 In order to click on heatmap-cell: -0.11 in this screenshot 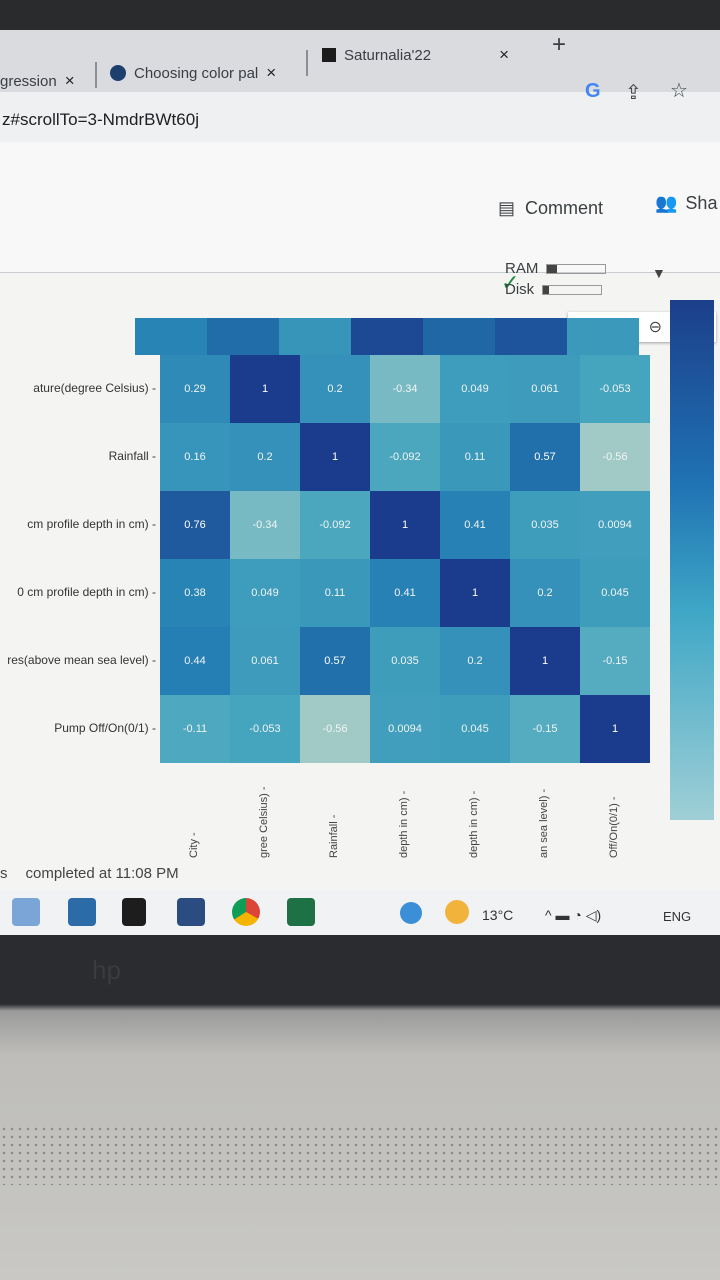, I will do `click(195, 729)`.